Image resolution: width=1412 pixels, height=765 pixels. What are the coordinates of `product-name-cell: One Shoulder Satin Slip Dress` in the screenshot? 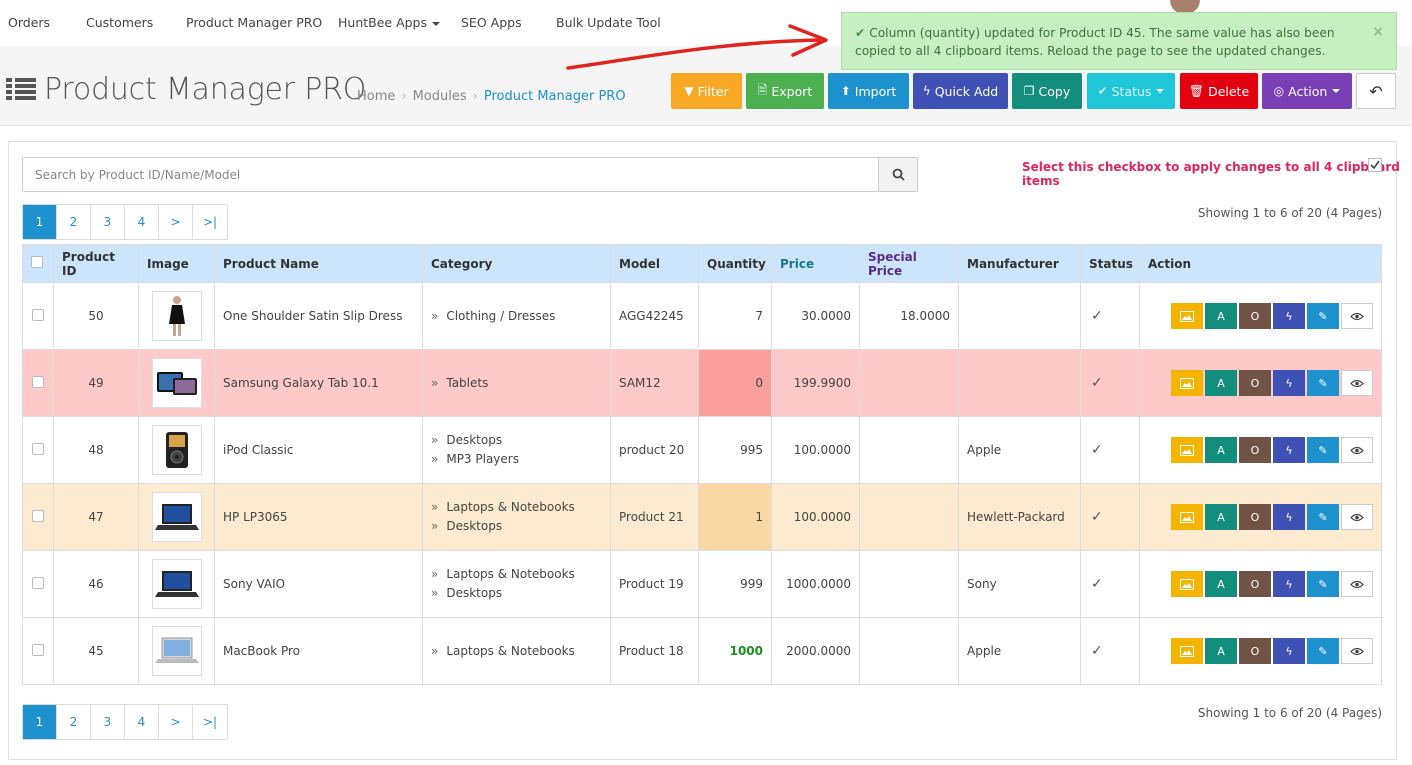 It's located at (318, 316).